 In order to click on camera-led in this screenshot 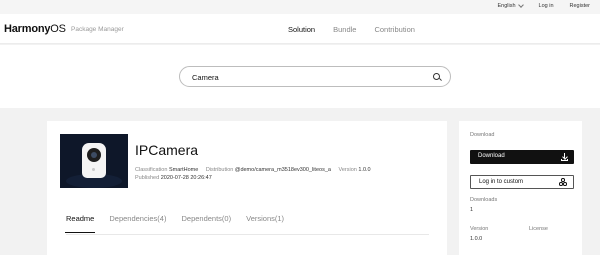, I will do `click(93, 169)`.